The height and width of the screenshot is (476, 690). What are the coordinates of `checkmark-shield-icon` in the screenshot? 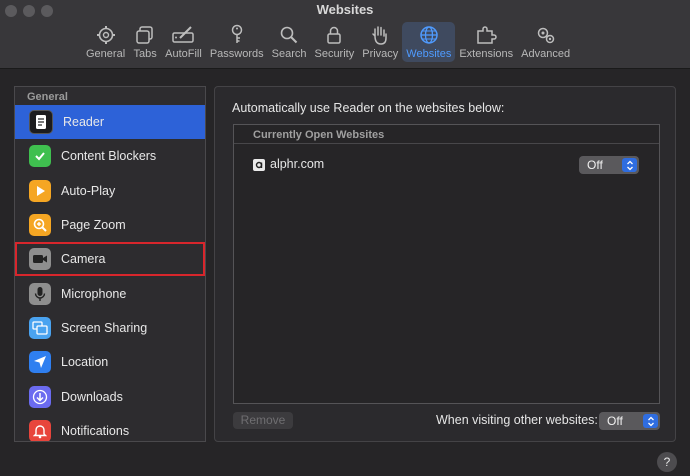 It's located at (40, 156).